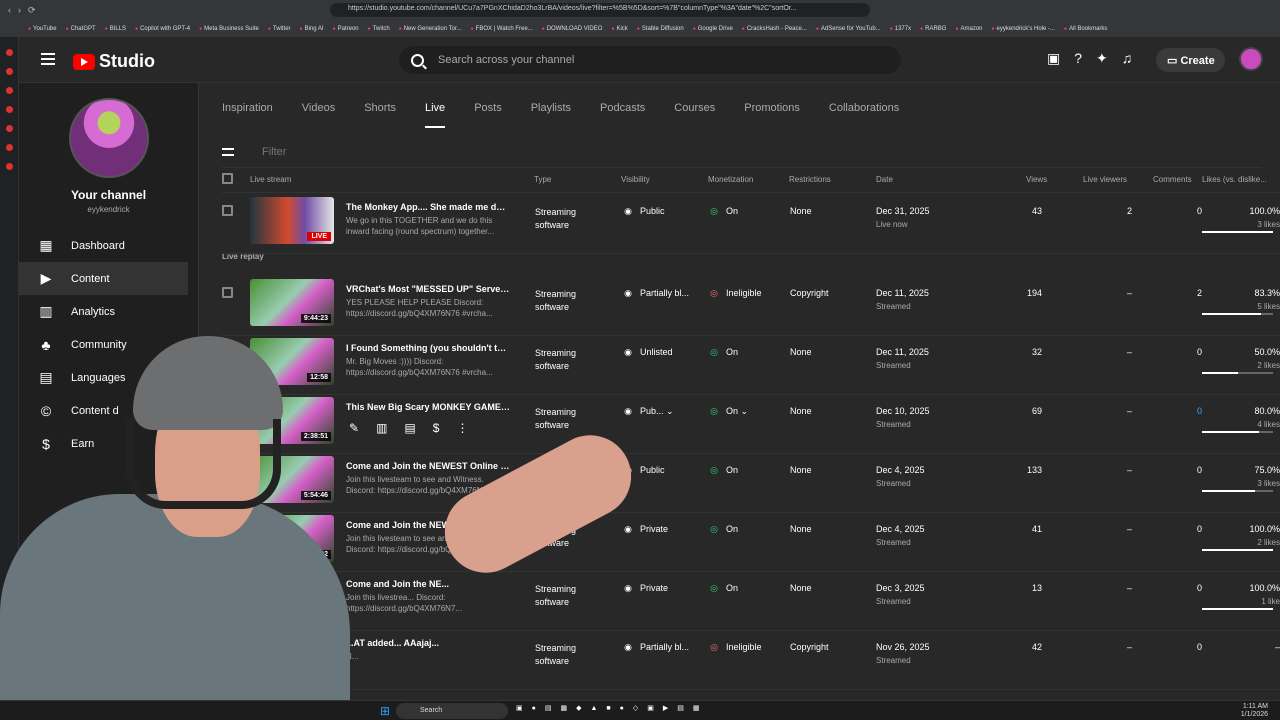  I want to click on column-header: Monetization, so click(730, 179).